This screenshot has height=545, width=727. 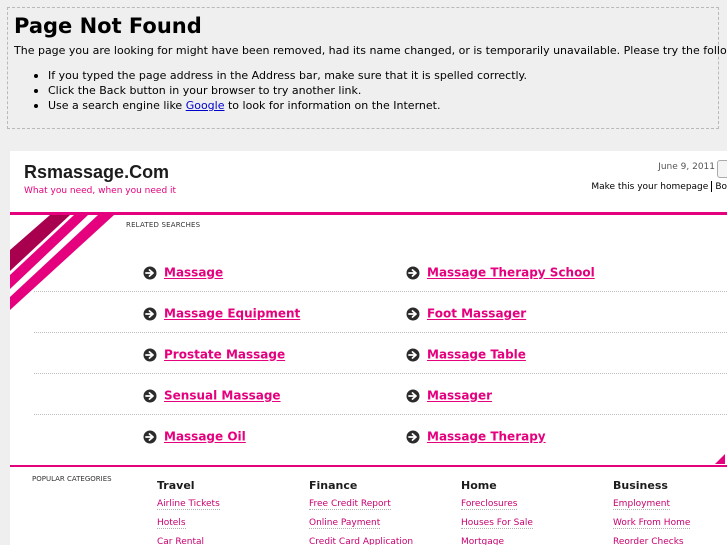 I want to click on related-link-text: Massage Therapy School, so click(x=511, y=273).